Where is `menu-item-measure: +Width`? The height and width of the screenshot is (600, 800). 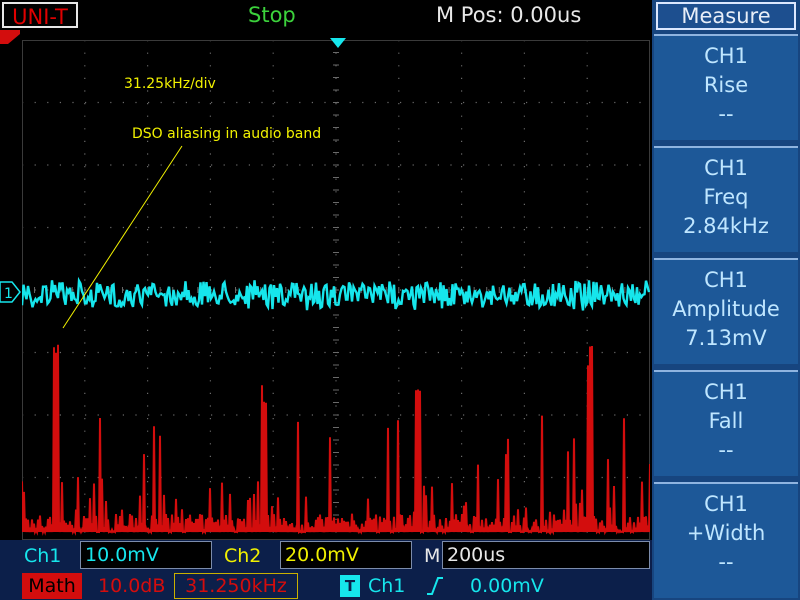 menu-item-measure: +Width is located at coordinates (726, 533).